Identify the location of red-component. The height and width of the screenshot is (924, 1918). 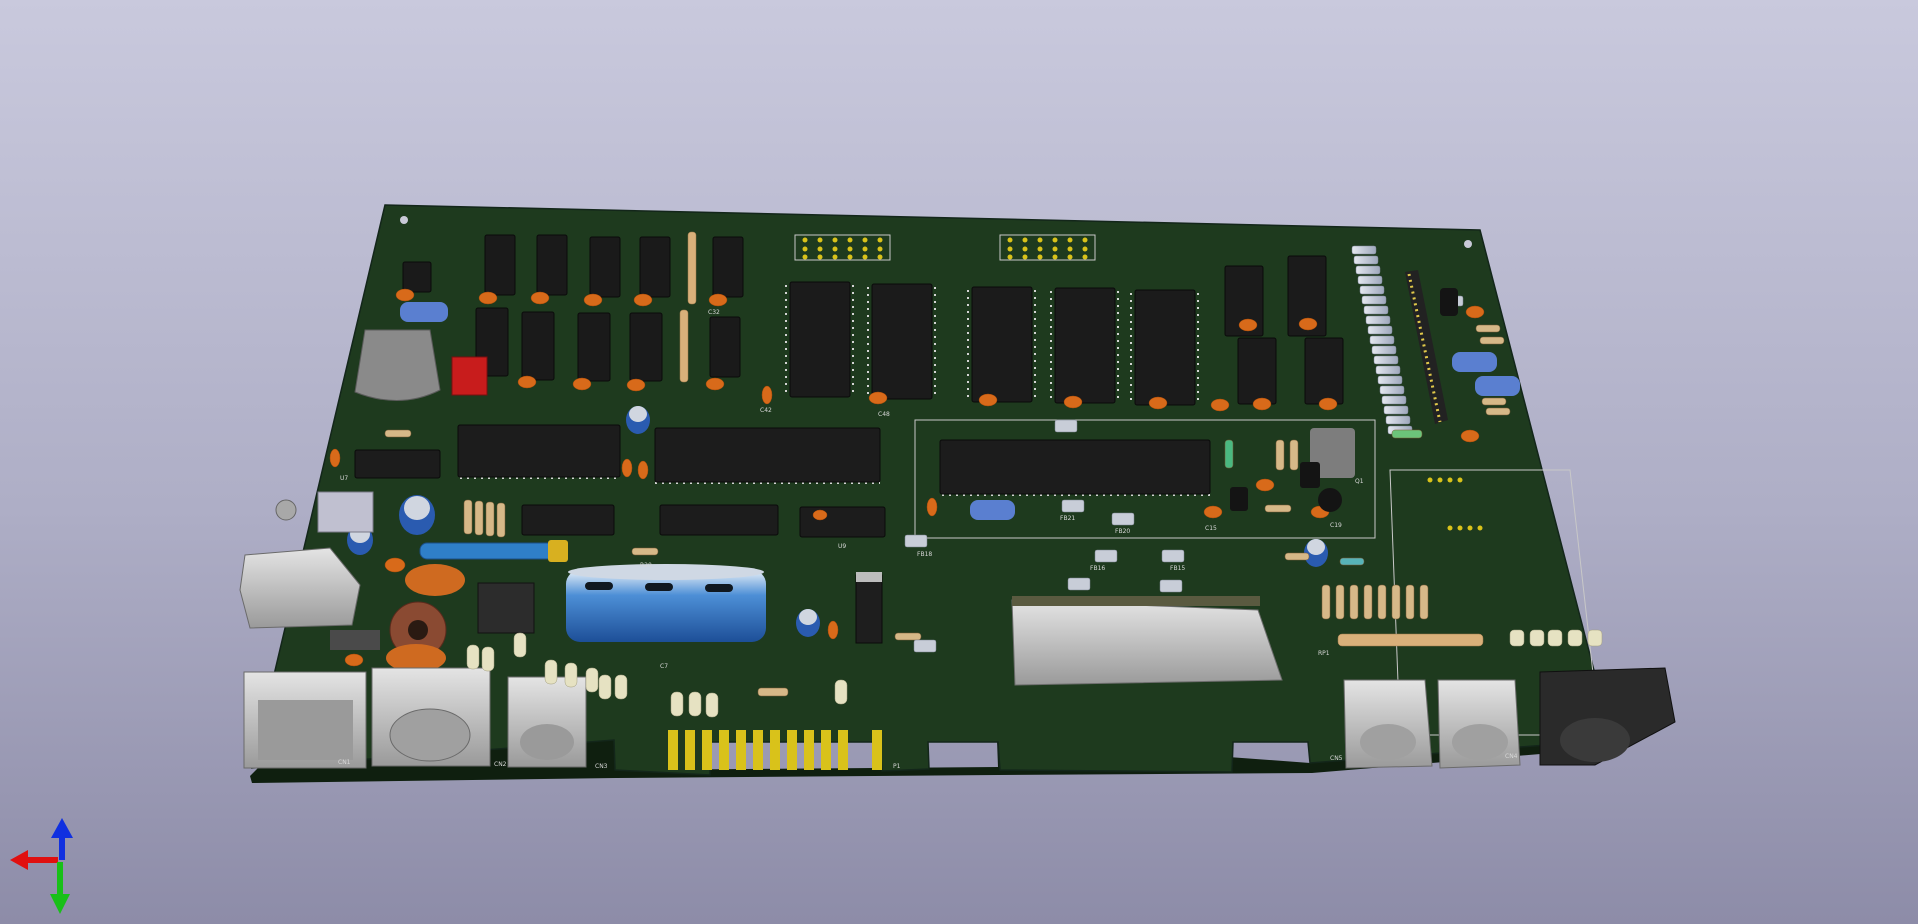
(469, 376).